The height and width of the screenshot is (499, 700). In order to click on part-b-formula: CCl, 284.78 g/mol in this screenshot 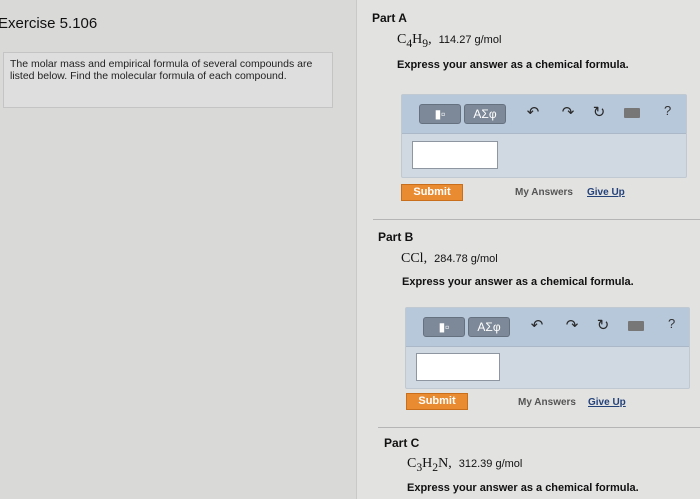, I will do `click(449, 258)`.